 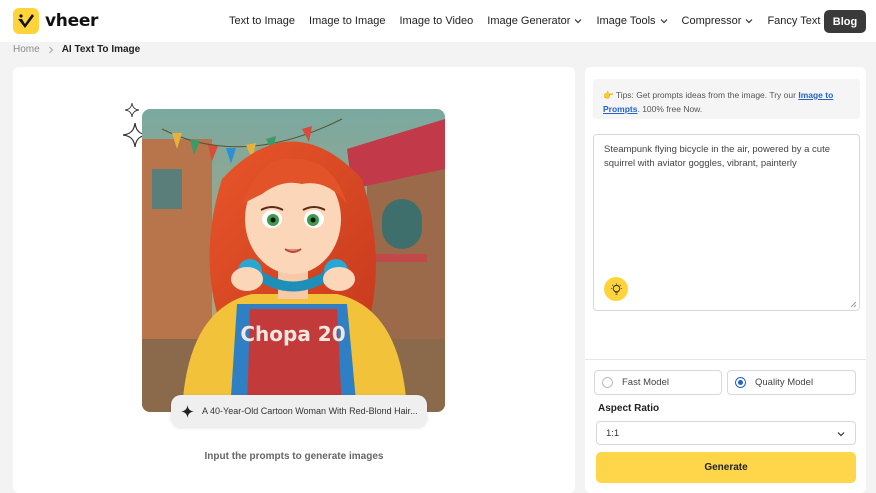 I want to click on fast-model-label: Fast Model, so click(x=645, y=382).